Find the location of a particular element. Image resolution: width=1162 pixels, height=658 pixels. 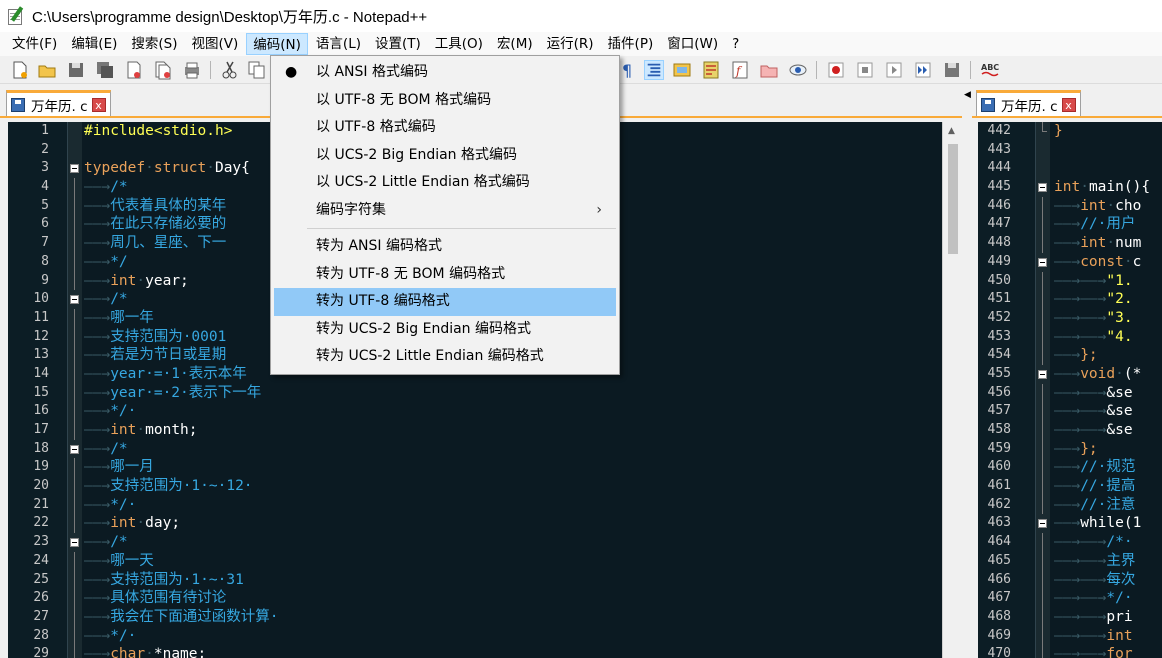

code-line: ——→哪一月 is located at coordinates (181, 467).